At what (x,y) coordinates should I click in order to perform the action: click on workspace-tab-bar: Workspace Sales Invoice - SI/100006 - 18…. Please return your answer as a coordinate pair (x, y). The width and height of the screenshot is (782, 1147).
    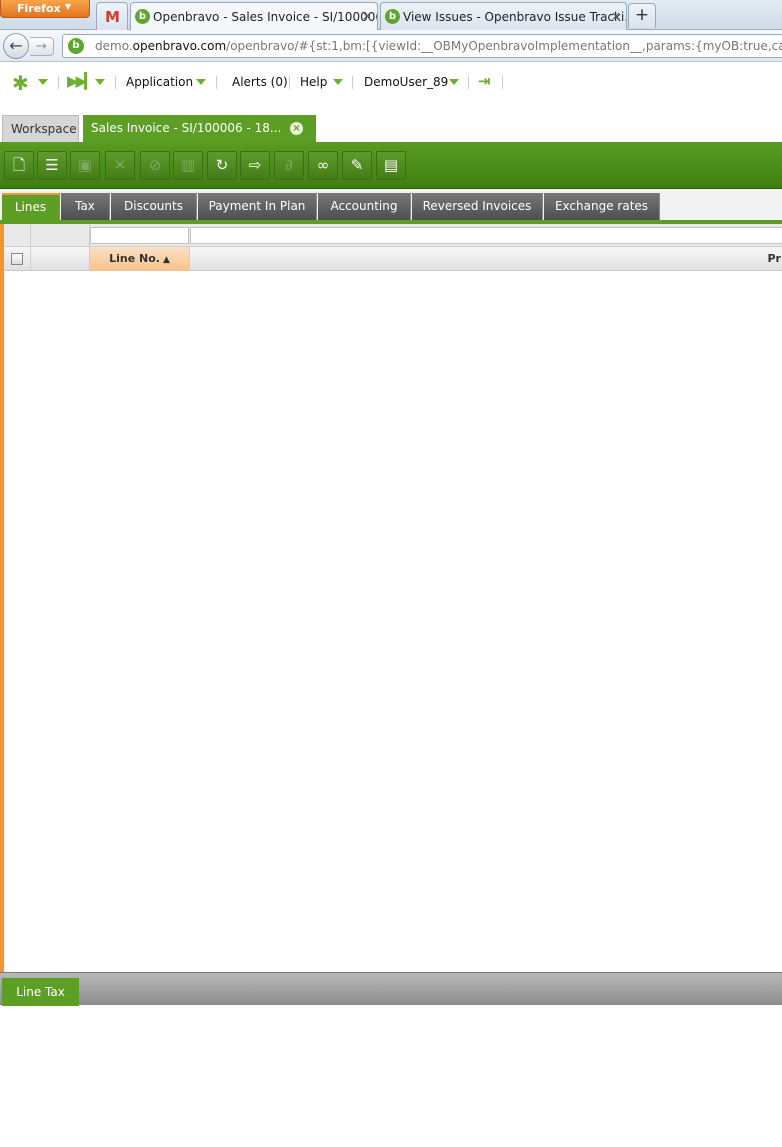
    Looking at the image, I should click on (391, 123).